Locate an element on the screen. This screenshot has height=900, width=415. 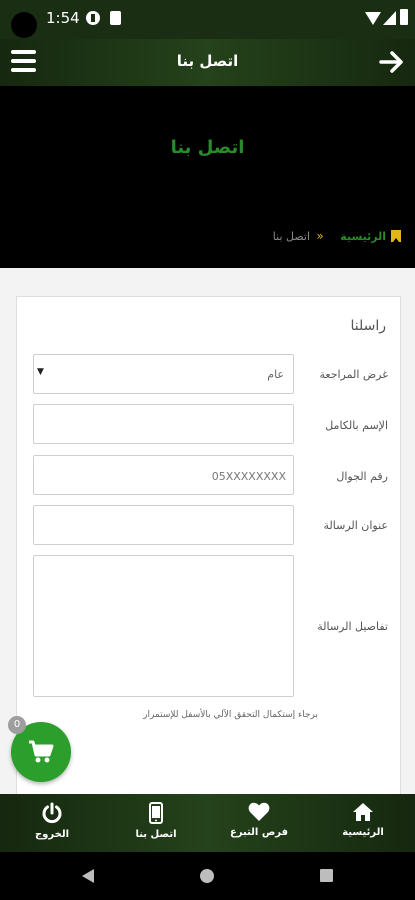
subject-label: عنوان الرسالة is located at coordinates (356, 525).